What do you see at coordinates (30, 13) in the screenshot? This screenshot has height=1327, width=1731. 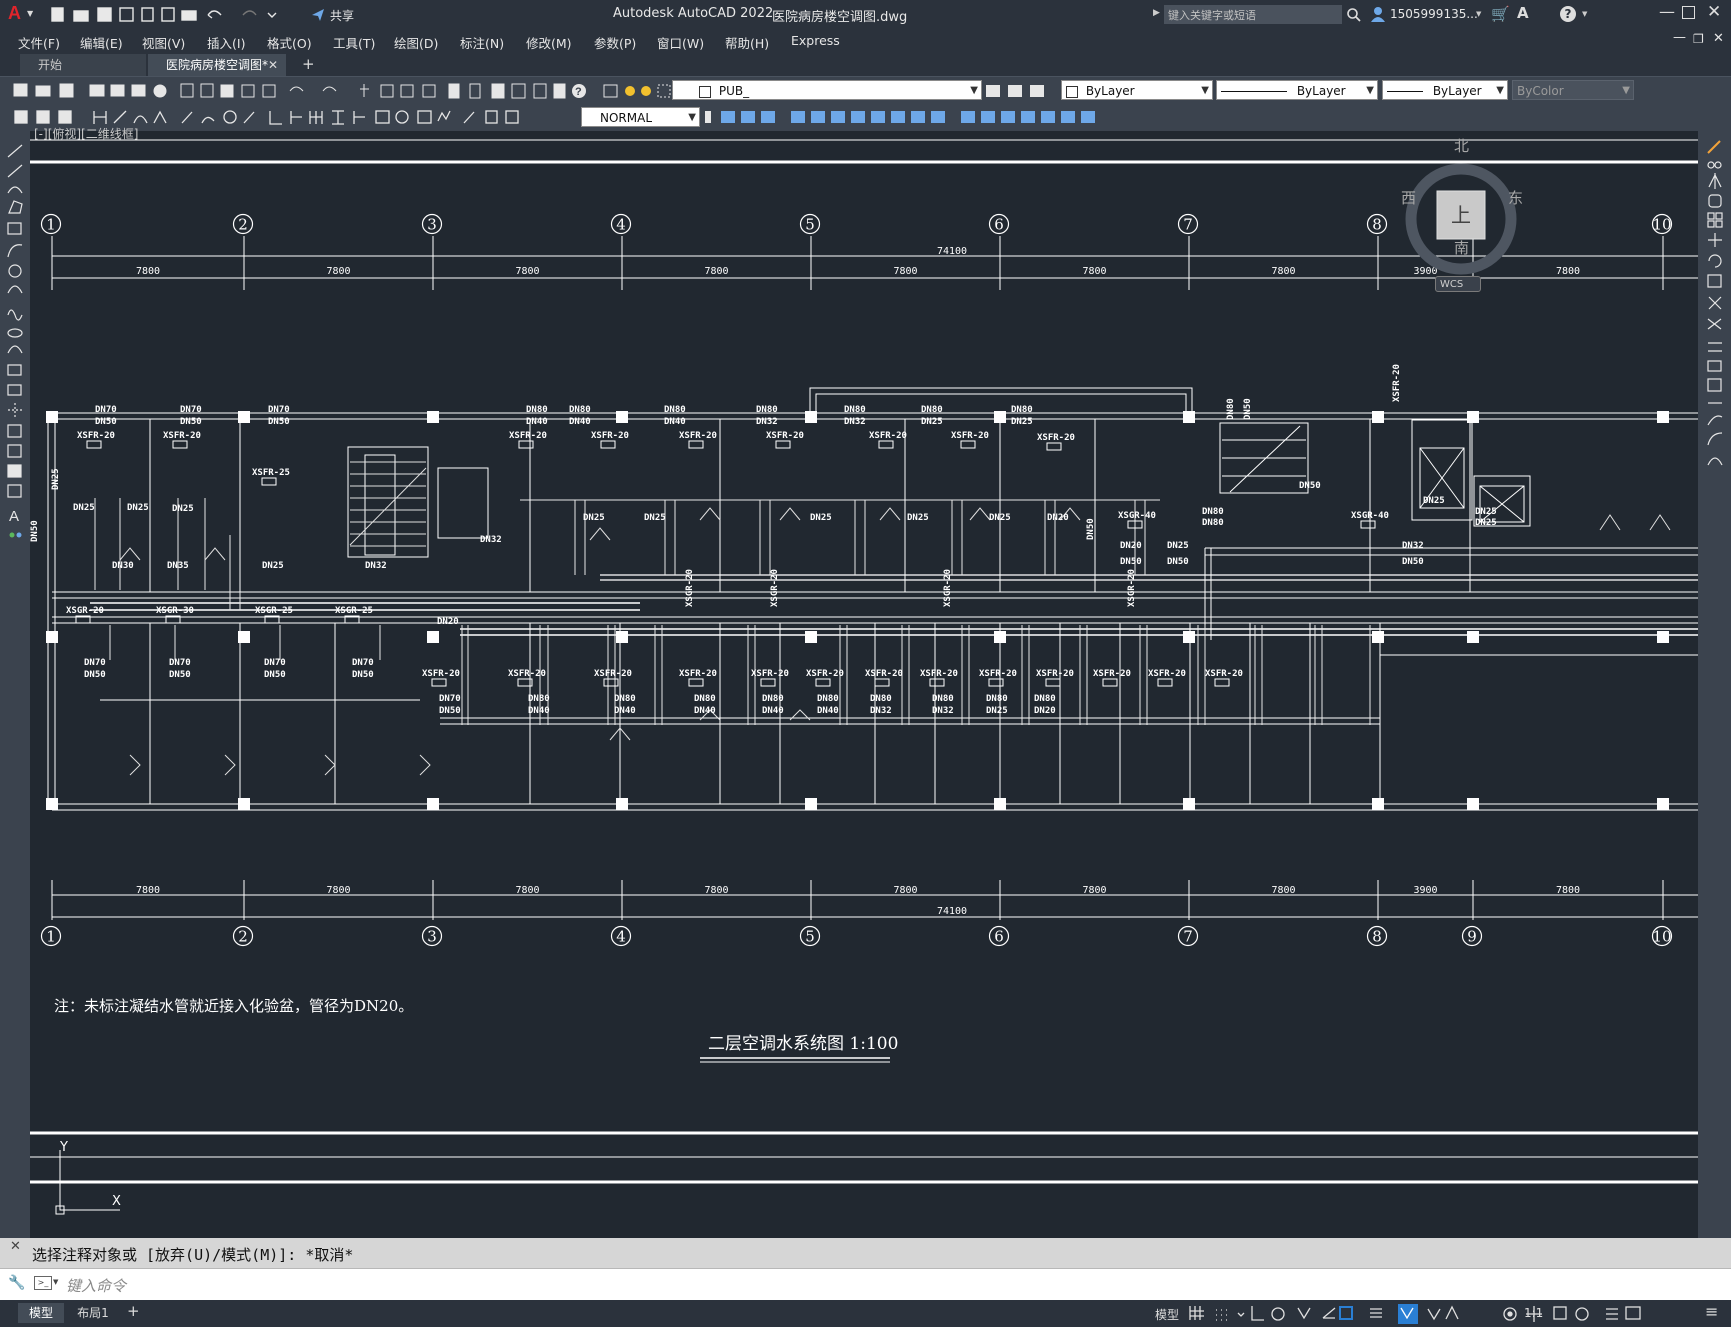 I see `app-menu-chevron-icon: ▼` at bounding box center [30, 13].